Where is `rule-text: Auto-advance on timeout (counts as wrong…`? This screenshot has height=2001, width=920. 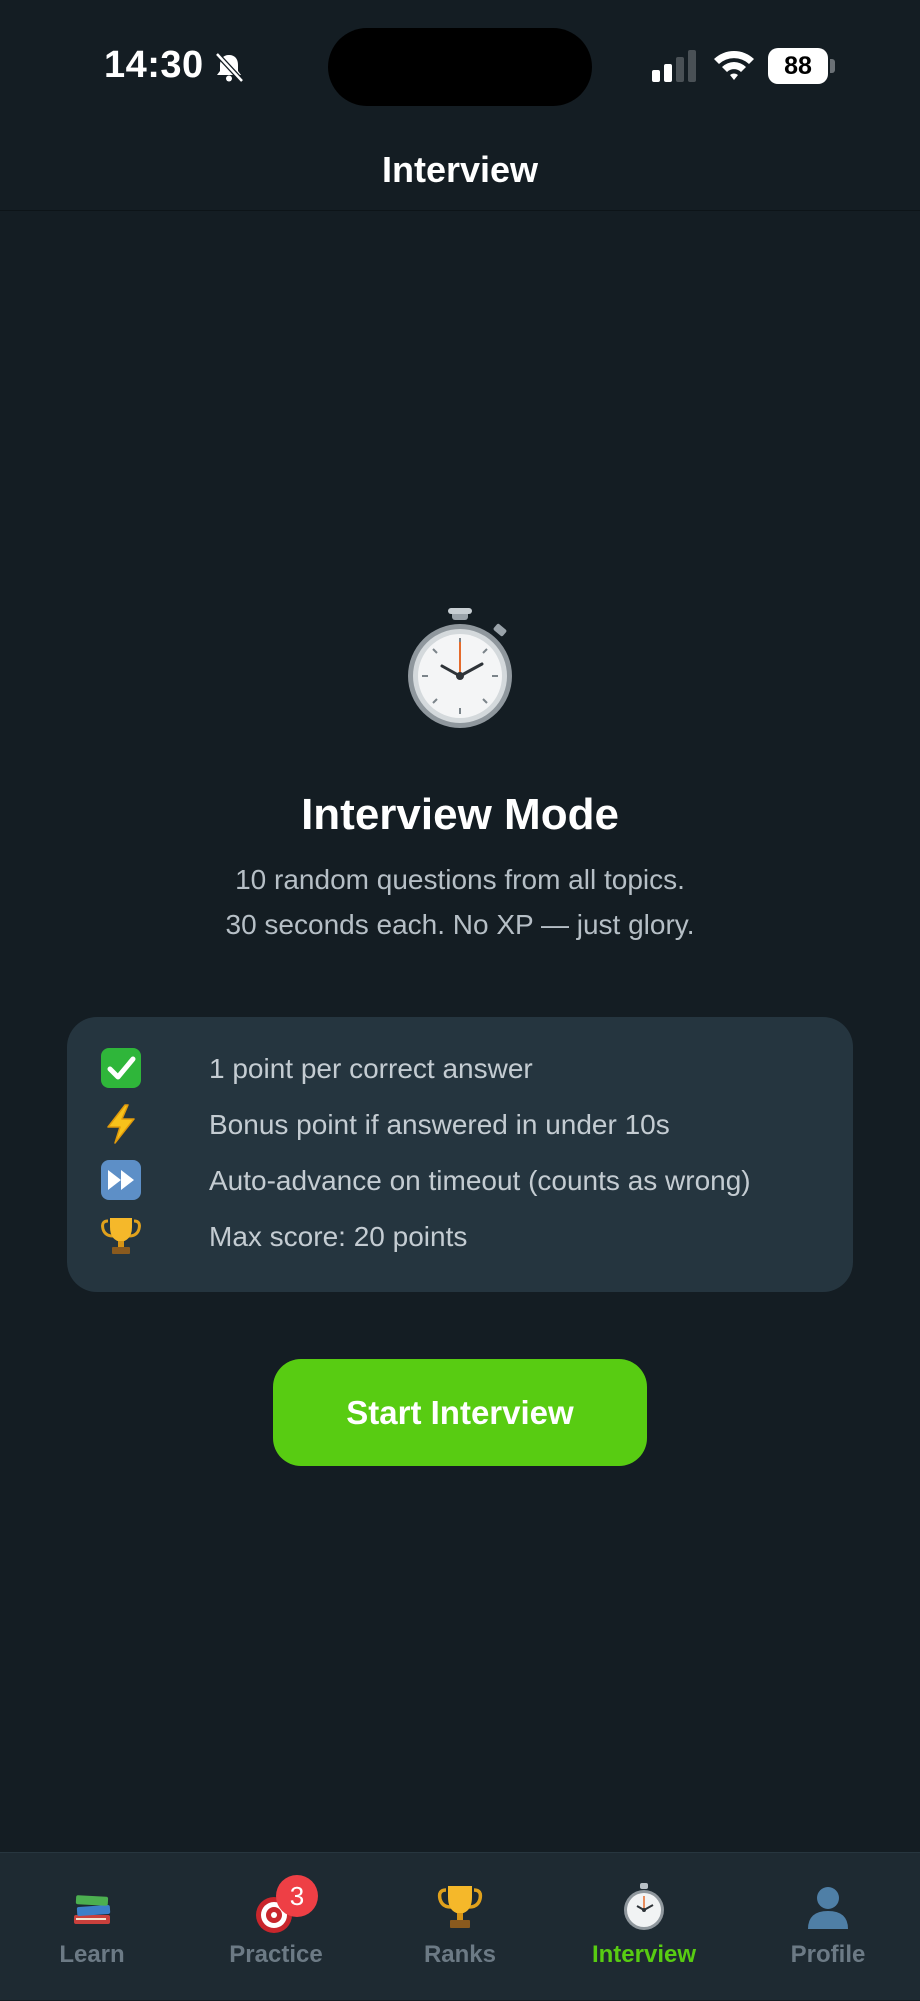
rule-text: Auto-advance on timeout (counts as wrong… is located at coordinates (480, 1180).